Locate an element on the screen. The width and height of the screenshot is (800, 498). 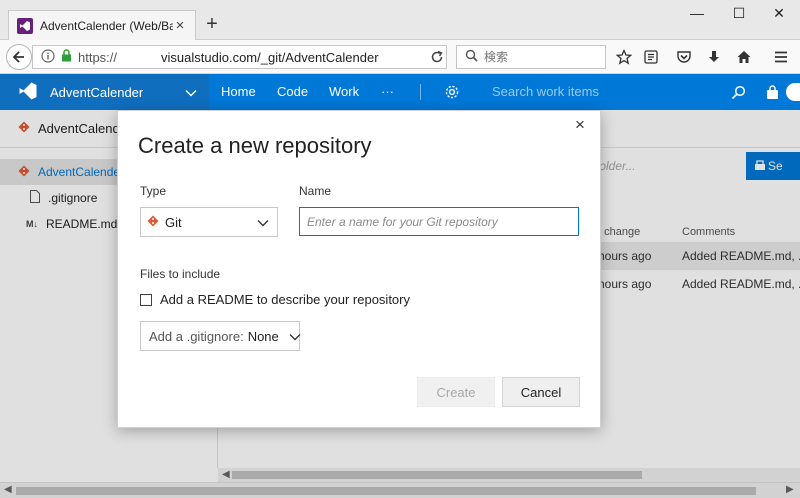
reading-list-icon is located at coordinates (651, 57).